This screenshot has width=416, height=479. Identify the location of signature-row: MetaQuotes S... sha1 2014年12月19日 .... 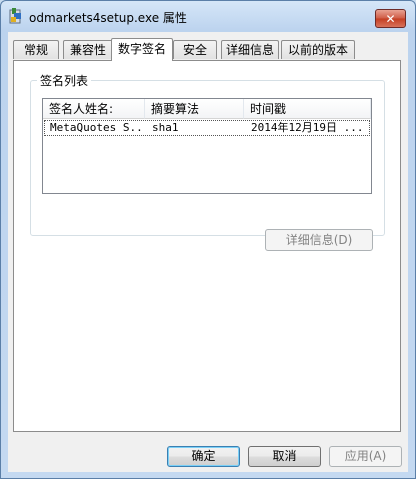
(207, 128).